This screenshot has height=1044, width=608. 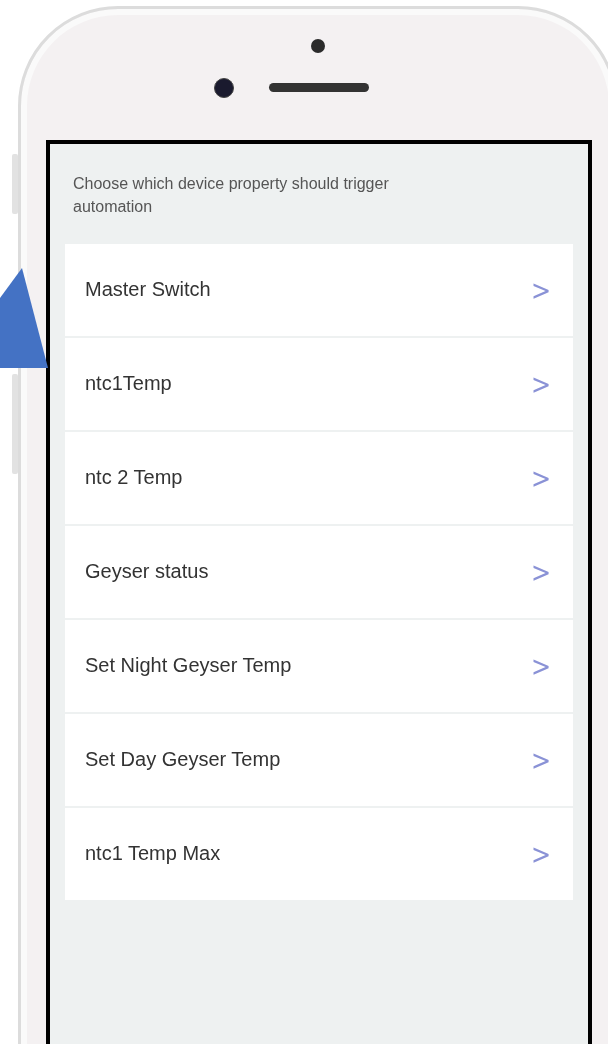 What do you see at coordinates (231, 195) in the screenshot?
I see `instruction-text: Choose which device property should trigger automation` at bounding box center [231, 195].